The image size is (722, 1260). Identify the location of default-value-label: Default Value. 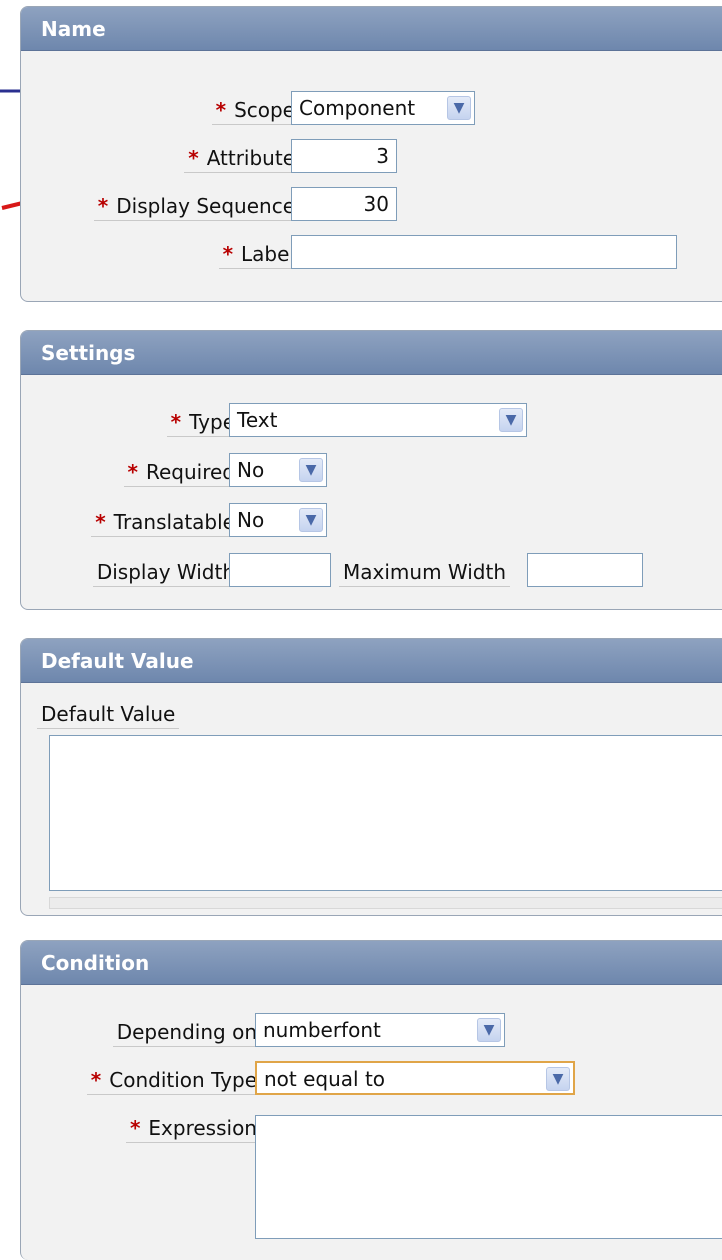
(108, 714).